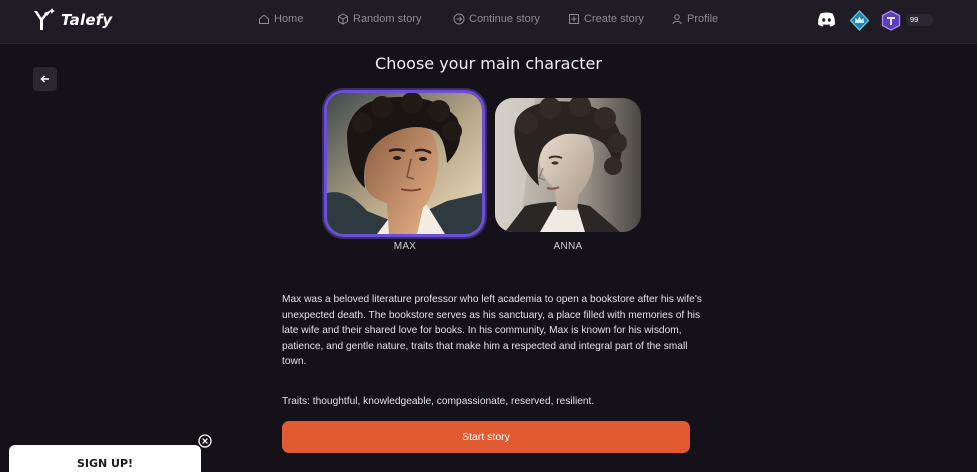 This screenshot has height=472, width=977. What do you see at coordinates (568, 246) in the screenshot?
I see `character-name-anna: ANNA` at bounding box center [568, 246].